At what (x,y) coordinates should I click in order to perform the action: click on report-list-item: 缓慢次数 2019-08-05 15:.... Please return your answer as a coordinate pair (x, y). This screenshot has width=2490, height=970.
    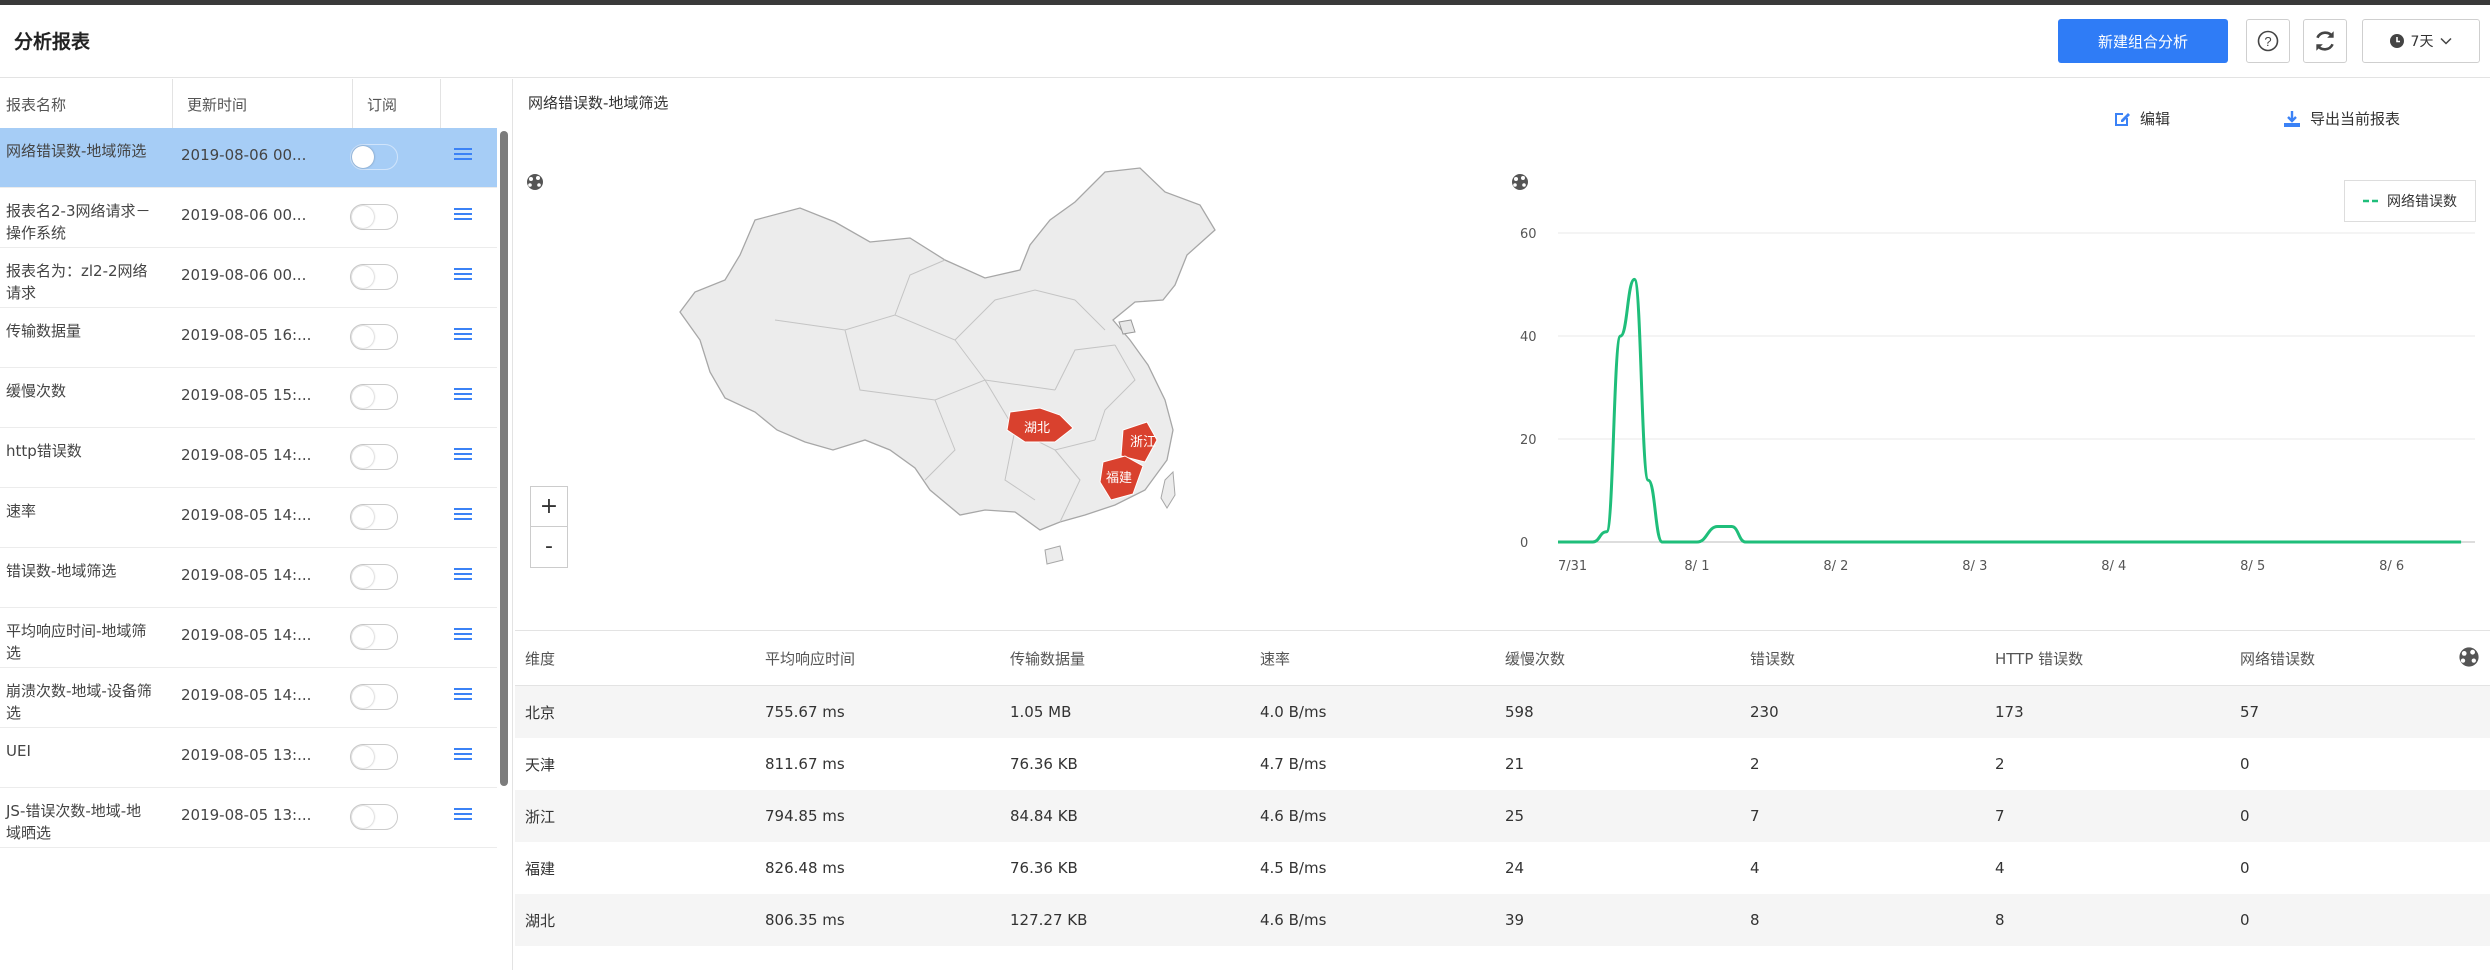
    Looking at the image, I should click on (248, 398).